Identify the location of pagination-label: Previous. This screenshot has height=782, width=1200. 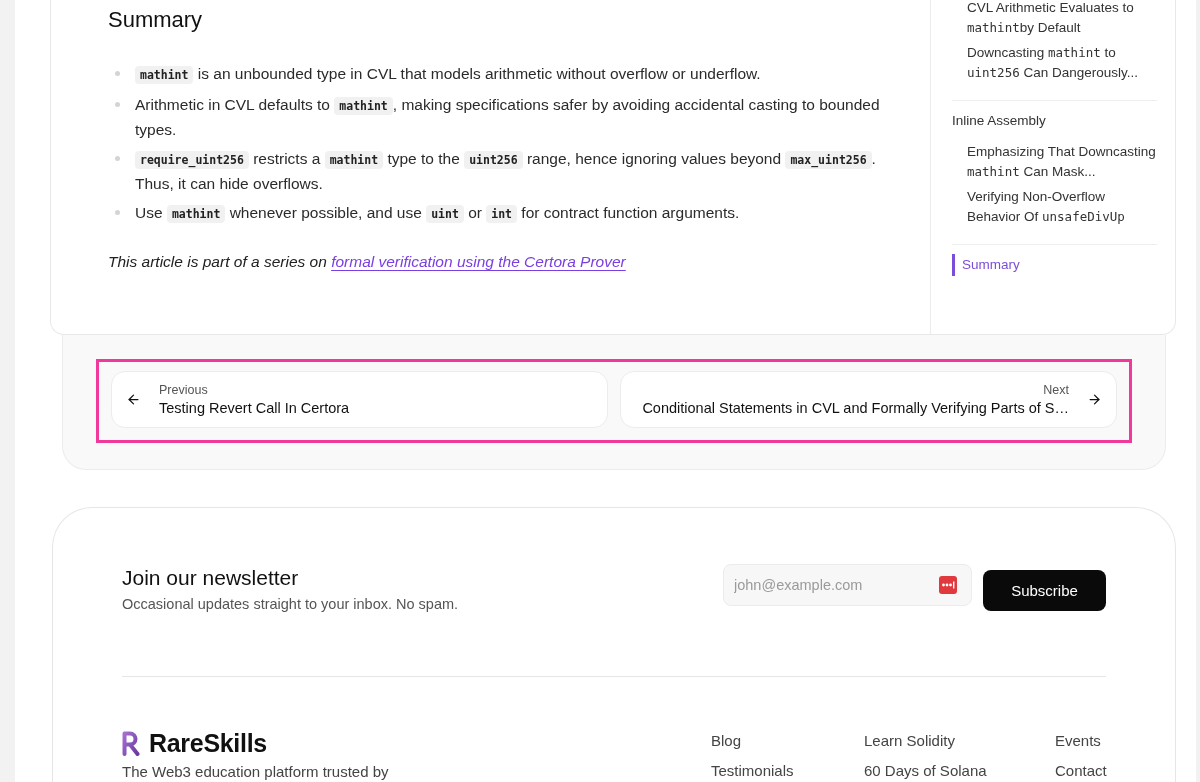
(183, 389).